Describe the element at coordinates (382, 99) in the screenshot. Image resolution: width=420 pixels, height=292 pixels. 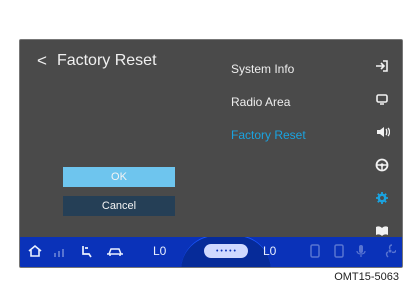
I see `monitor-icon` at that location.